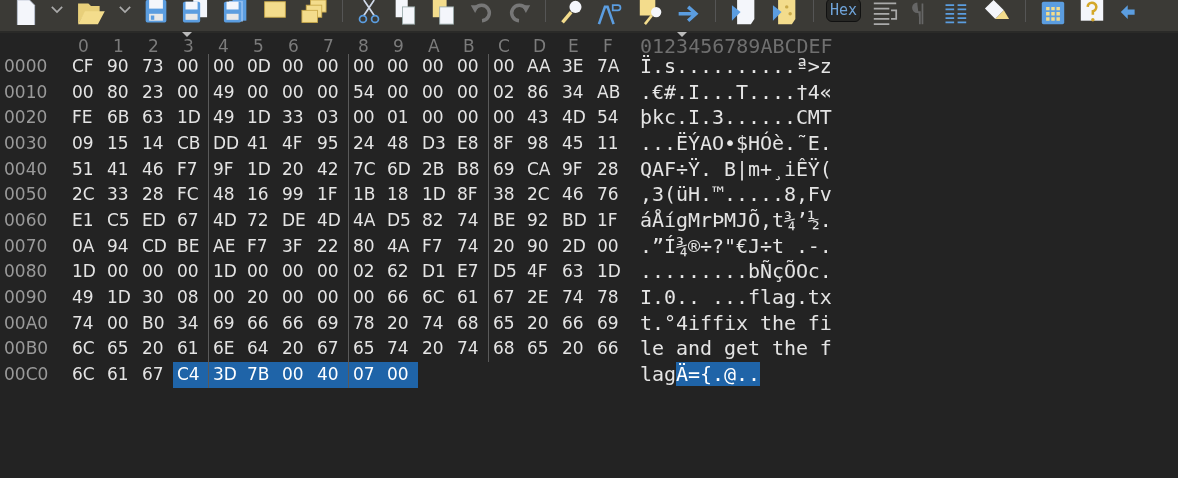 This screenshot has width=1178, height=478. What do you see at coordinates (575, 272) in the screenshot?
I see `hex-byte-cell: 63` at bounding box center [575, 272].